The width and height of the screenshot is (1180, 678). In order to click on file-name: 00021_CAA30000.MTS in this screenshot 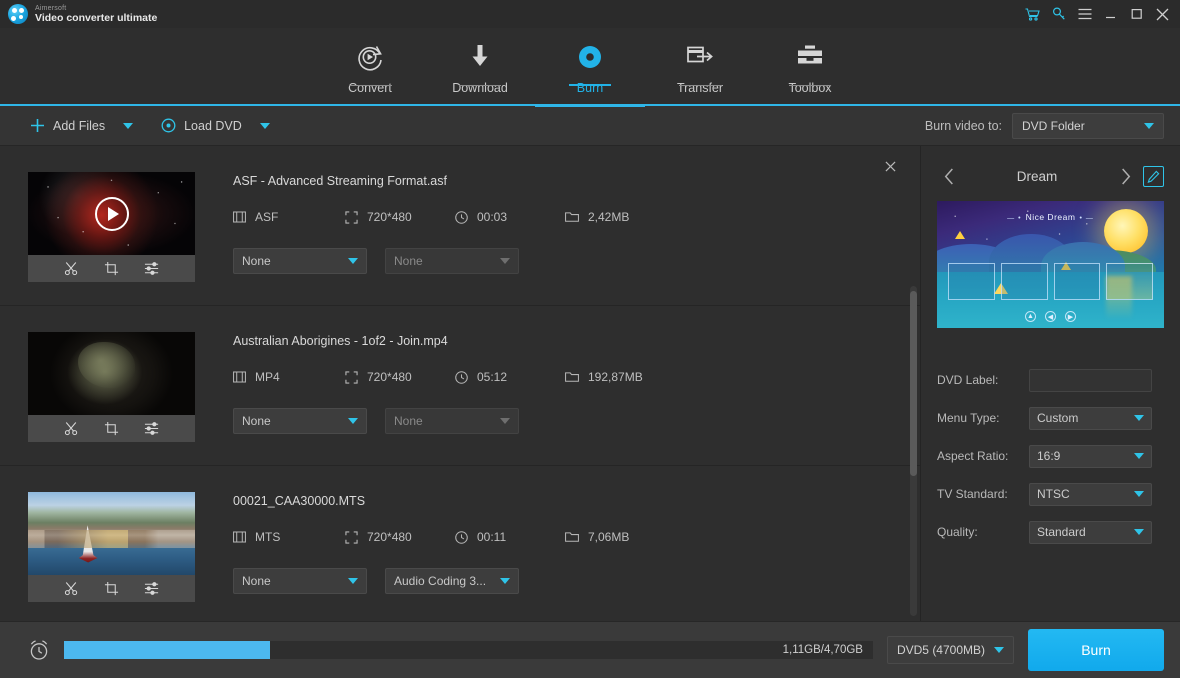, I will do `click(299, 501)`.